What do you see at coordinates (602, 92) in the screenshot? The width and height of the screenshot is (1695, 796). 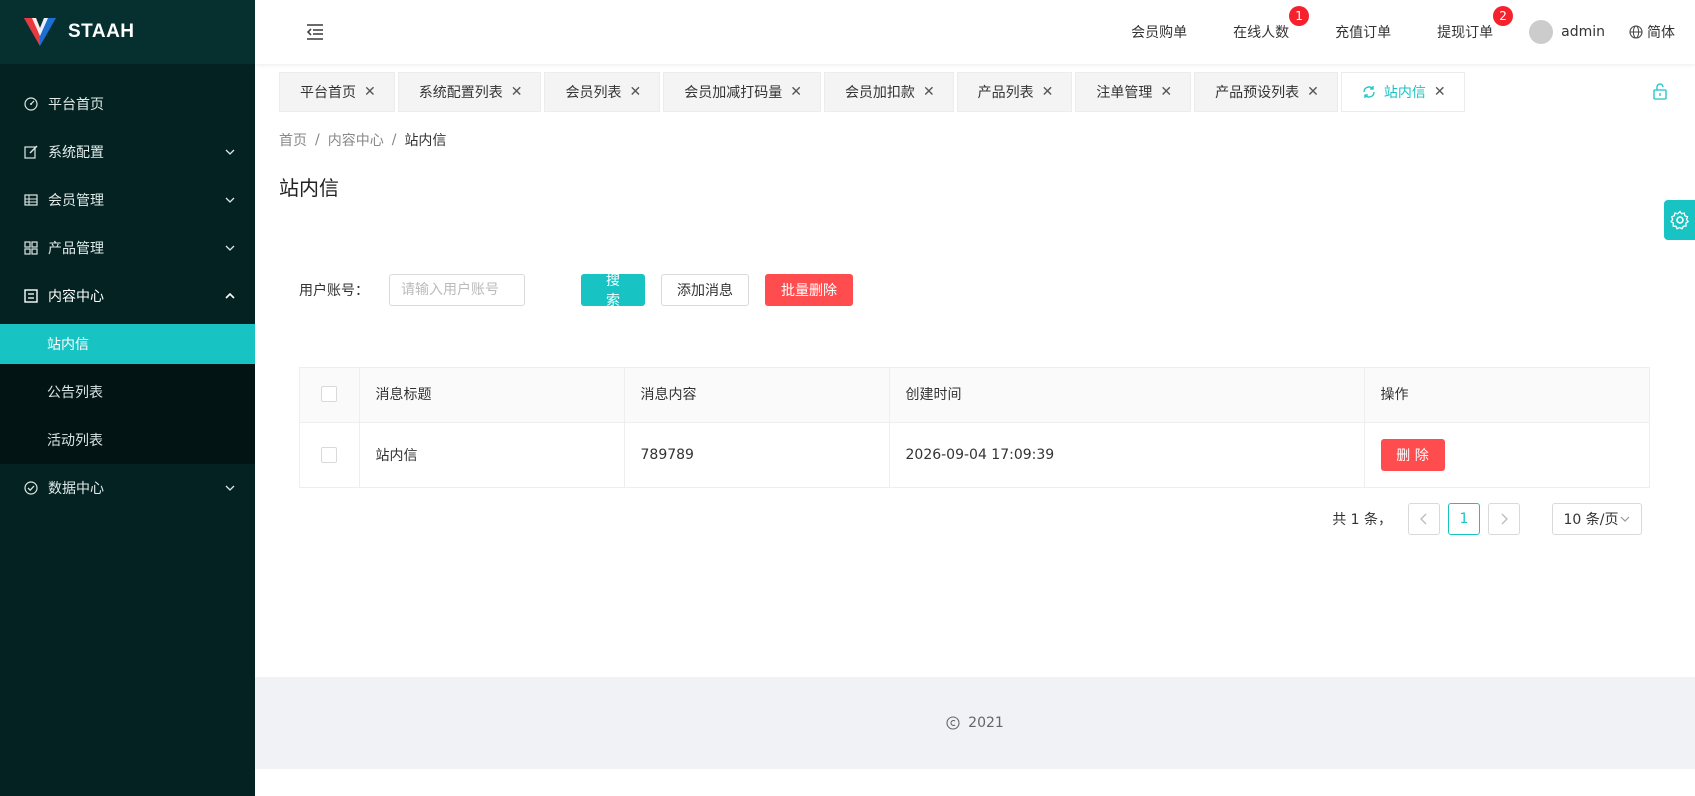 I see `tab-member-list: 会员列表 ✕` at bounding box center [602, 92].